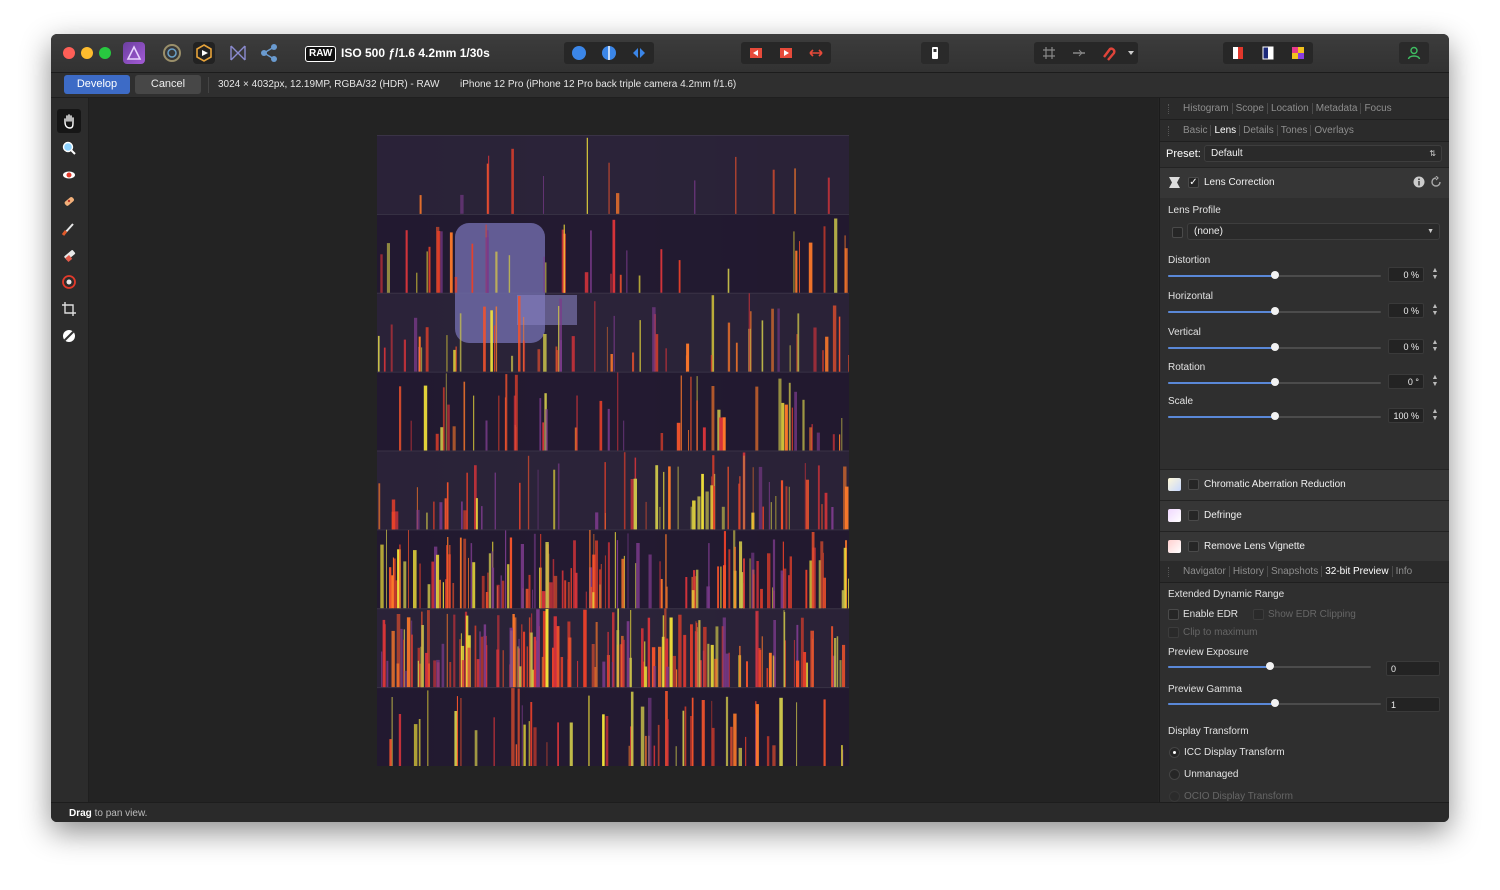 The width and height of the screenshot is (1500, 890). What do you see at coordinates (1377, 108) in the screenshot?
I see `tab-focus: Focus` at bounding box center [1377, 108].